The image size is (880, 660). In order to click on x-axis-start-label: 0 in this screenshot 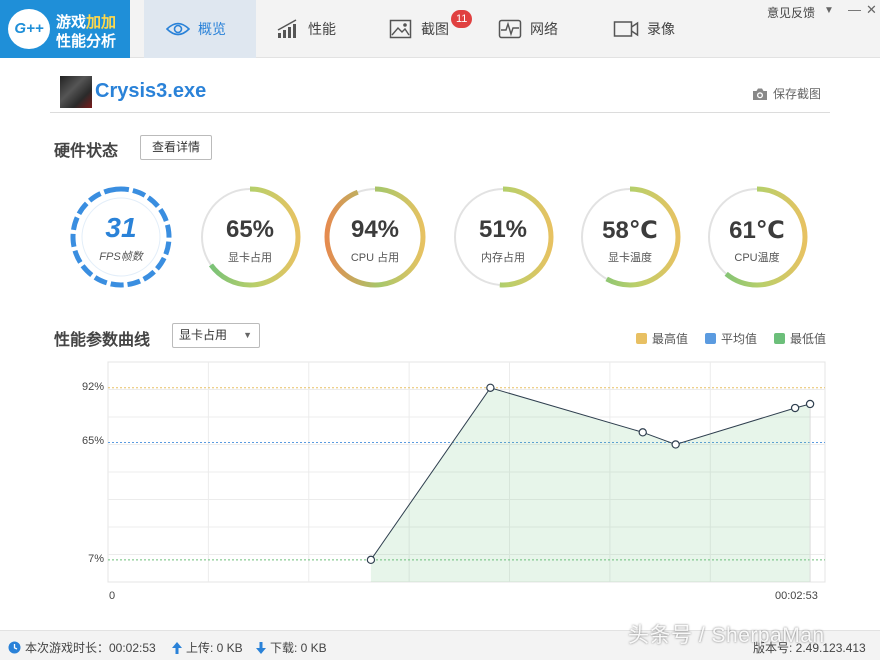, I will do `click(112, 596)`.